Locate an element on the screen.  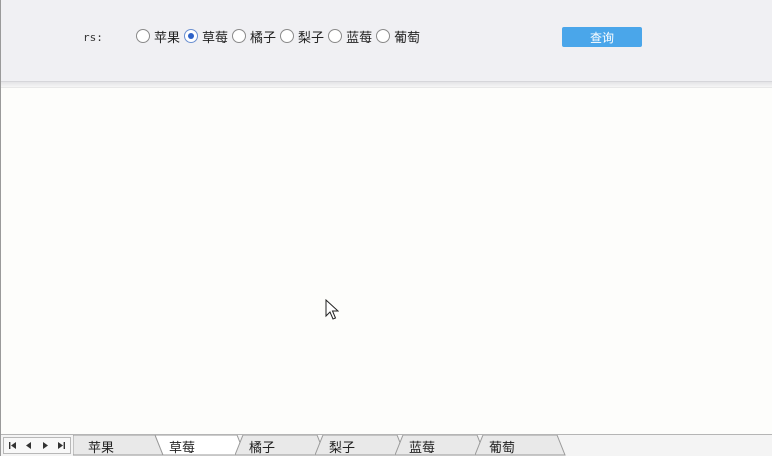
radio-option-label: 苹果 is located at coordinates (167, 38).